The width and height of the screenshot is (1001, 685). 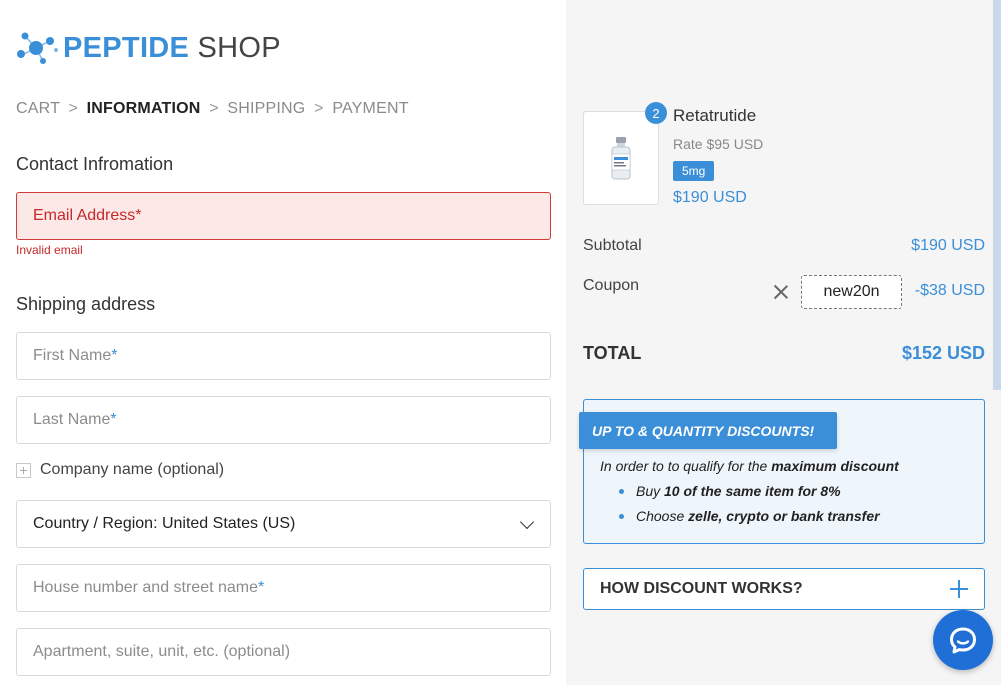 I want to click on list-item: Choose zelle, crypto or bank transfer, so click(x=749, y=519).